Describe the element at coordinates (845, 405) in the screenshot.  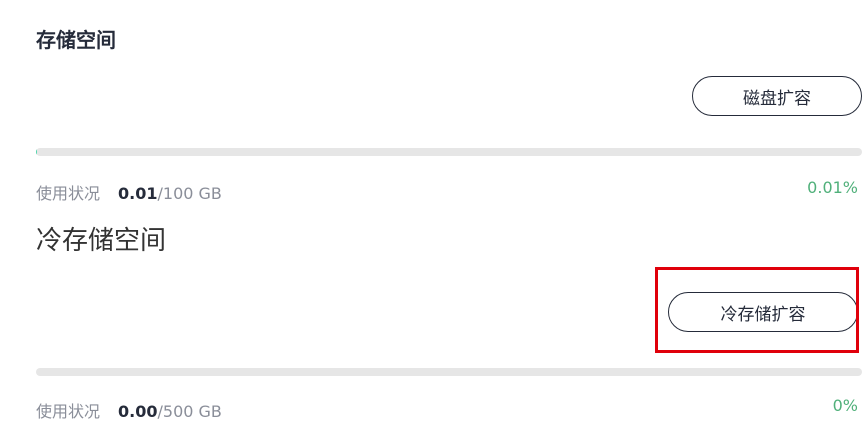
I see `cold-storage-usage-percent: 0%` at that location.